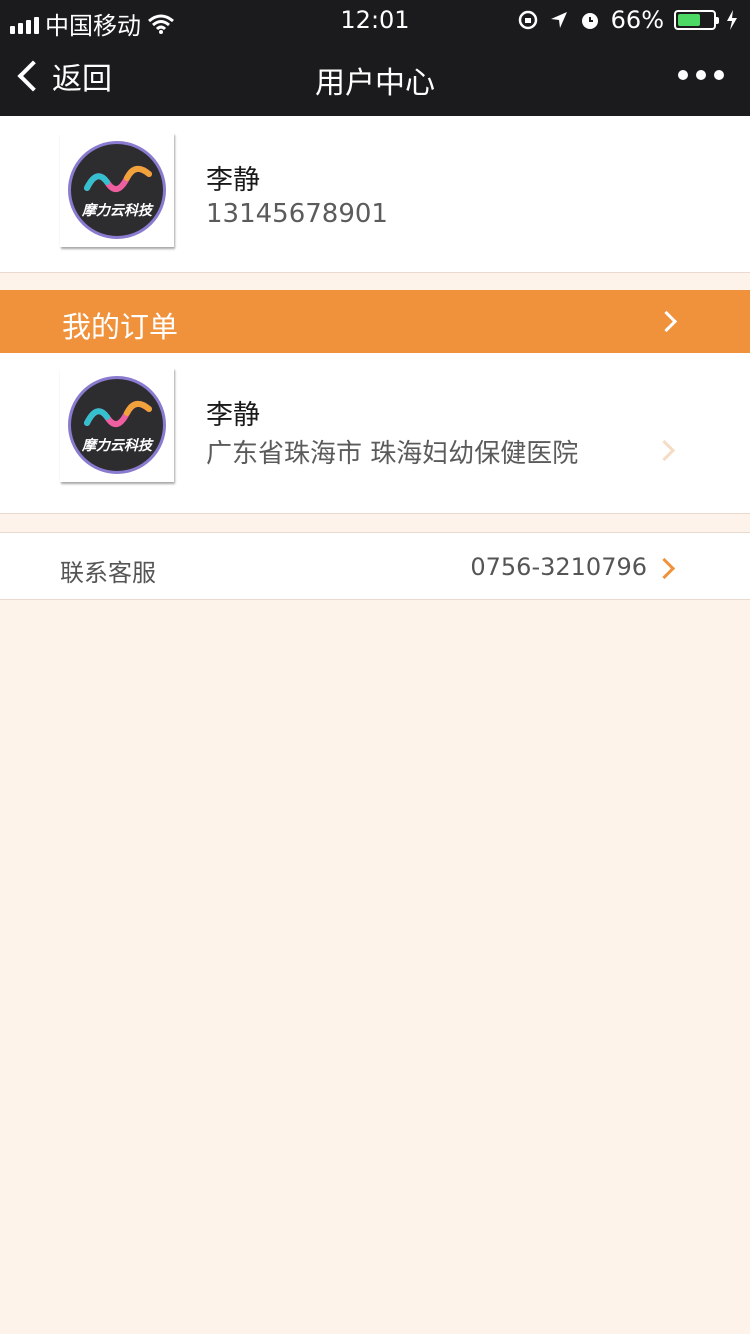 The image size is (750, 1334). I want to click on contact-service-row: 联系客服 0756-3210796, so click(375, 566).